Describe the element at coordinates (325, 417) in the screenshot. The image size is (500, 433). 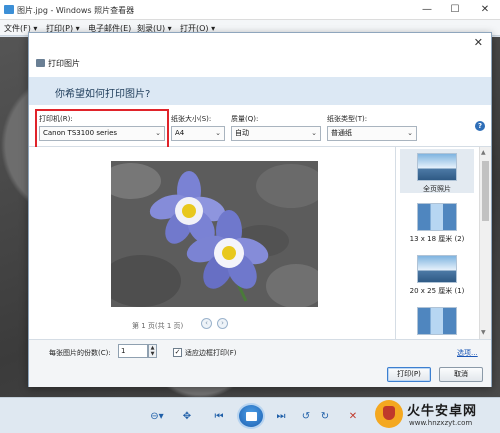
I see `rotate-right-icon: ↻` at that location.